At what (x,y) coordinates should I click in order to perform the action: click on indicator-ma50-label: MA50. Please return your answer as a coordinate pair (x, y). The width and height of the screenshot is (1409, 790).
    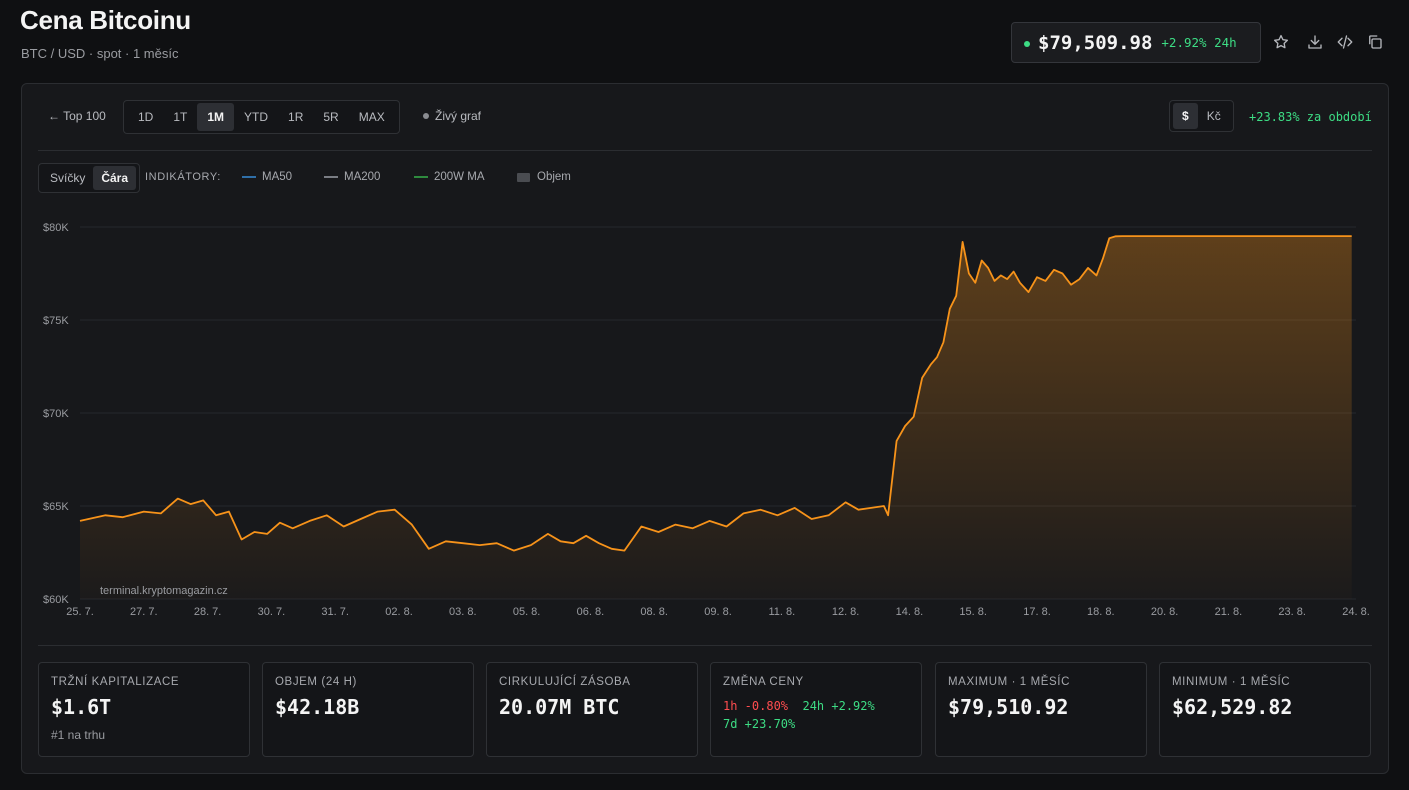
    Looking at the image, I should click on (277, 177).